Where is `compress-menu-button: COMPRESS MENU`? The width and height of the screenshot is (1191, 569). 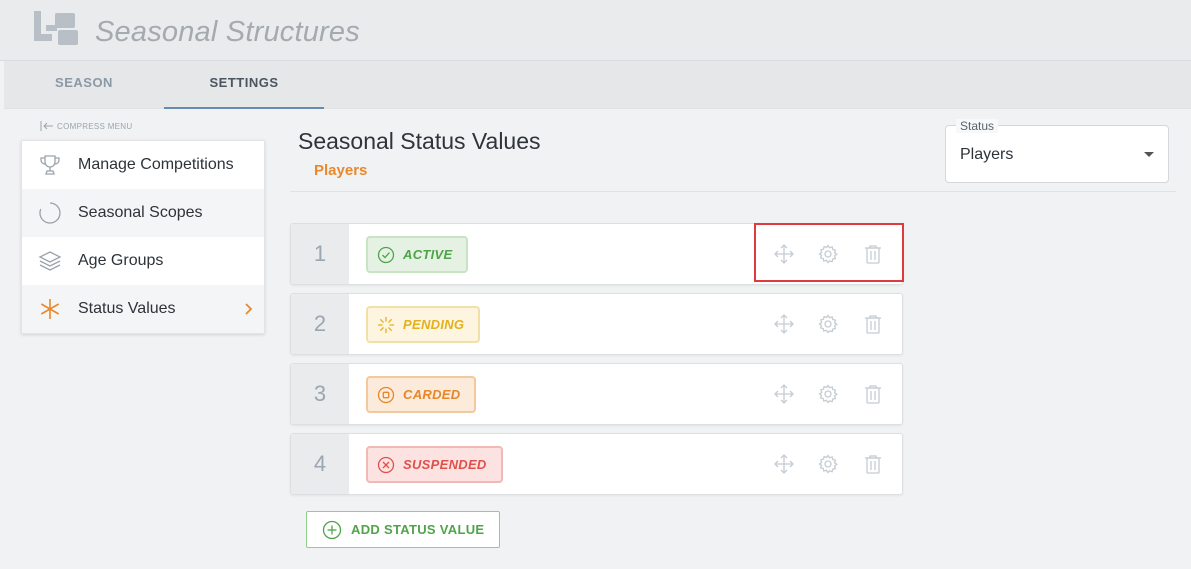
compress-menu-button: COMPRESS MENU is located at coordinates (86, 126).